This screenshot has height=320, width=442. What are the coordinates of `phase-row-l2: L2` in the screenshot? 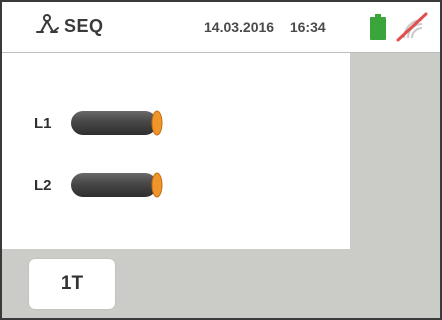 It's located at (104, 185).